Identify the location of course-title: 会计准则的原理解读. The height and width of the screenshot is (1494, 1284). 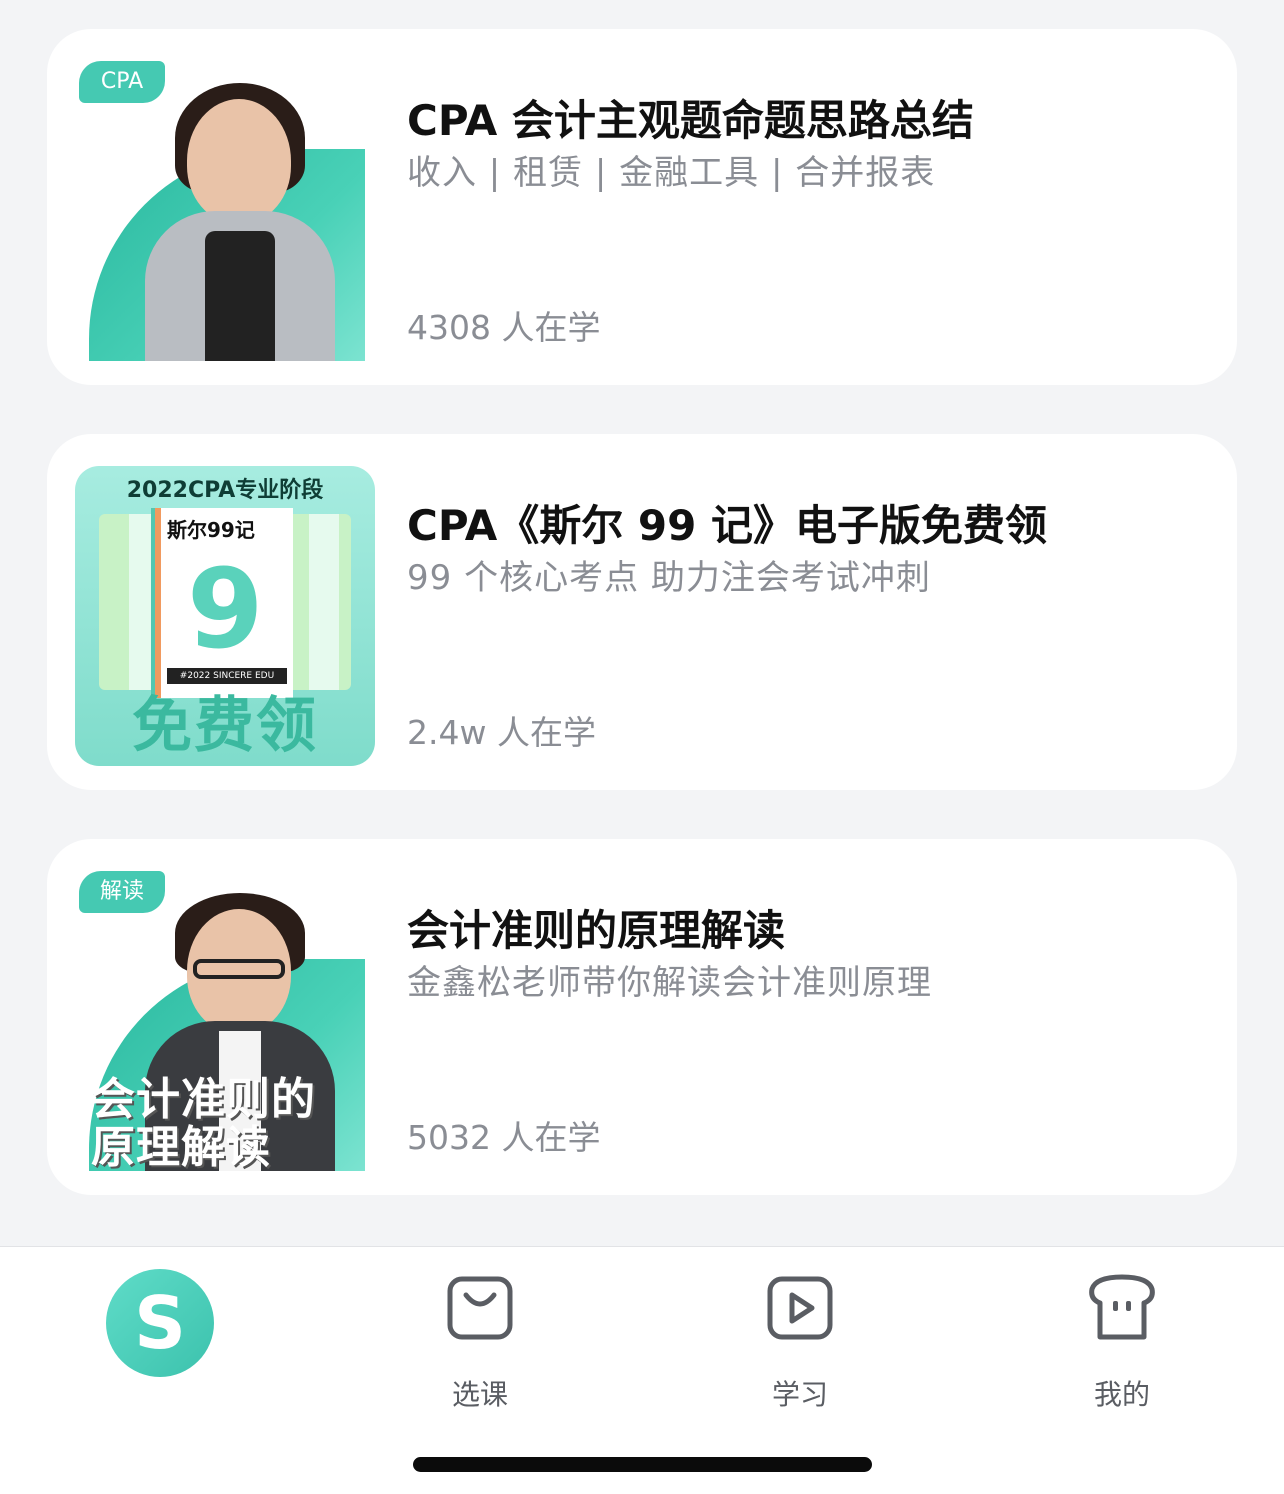
(596, 930).